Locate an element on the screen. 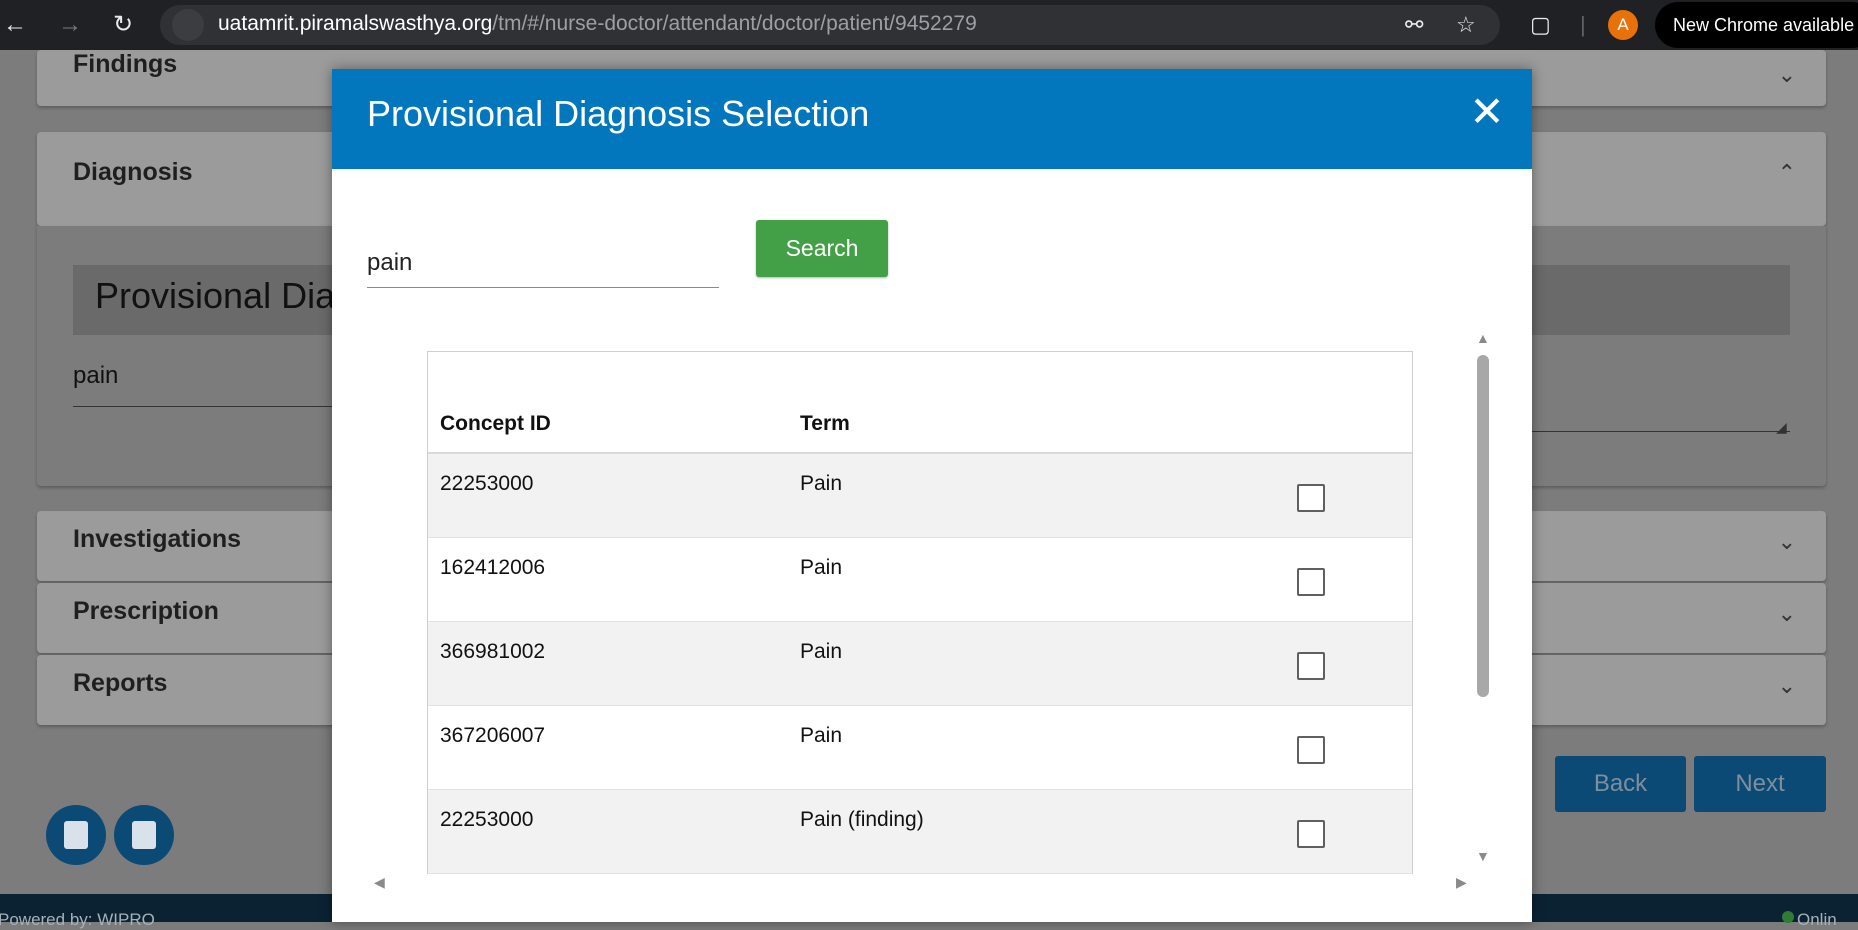 This screenshot has height=930, width=1858. column-header-concept-id: Concept ID is located at coordinates (608, 403).